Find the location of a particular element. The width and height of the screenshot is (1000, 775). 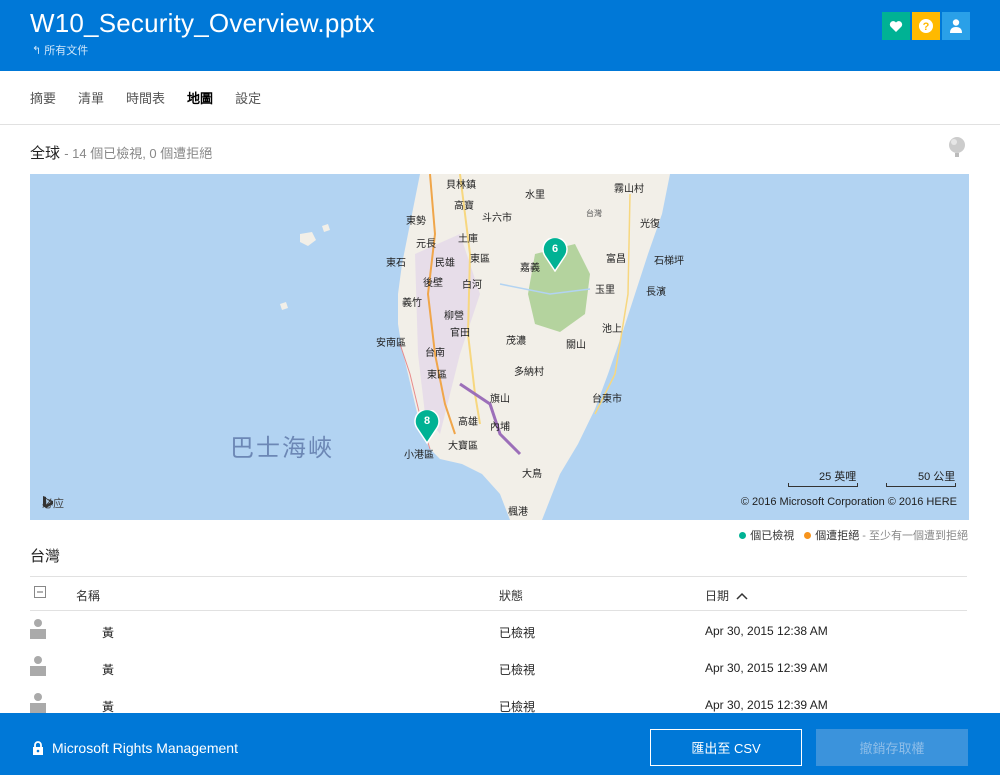

place-label: 義竹 is located at coordinates (412, 303).